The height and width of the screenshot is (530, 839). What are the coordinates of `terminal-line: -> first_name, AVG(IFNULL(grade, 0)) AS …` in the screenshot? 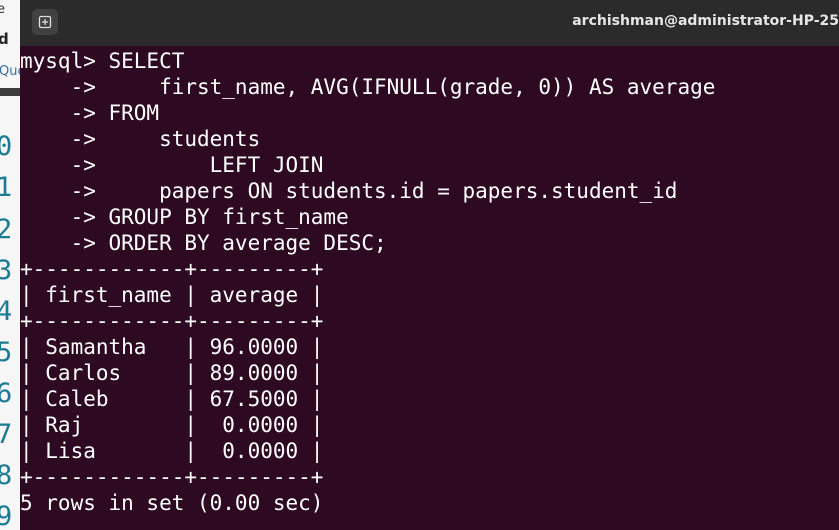 It's located at (368, 87).